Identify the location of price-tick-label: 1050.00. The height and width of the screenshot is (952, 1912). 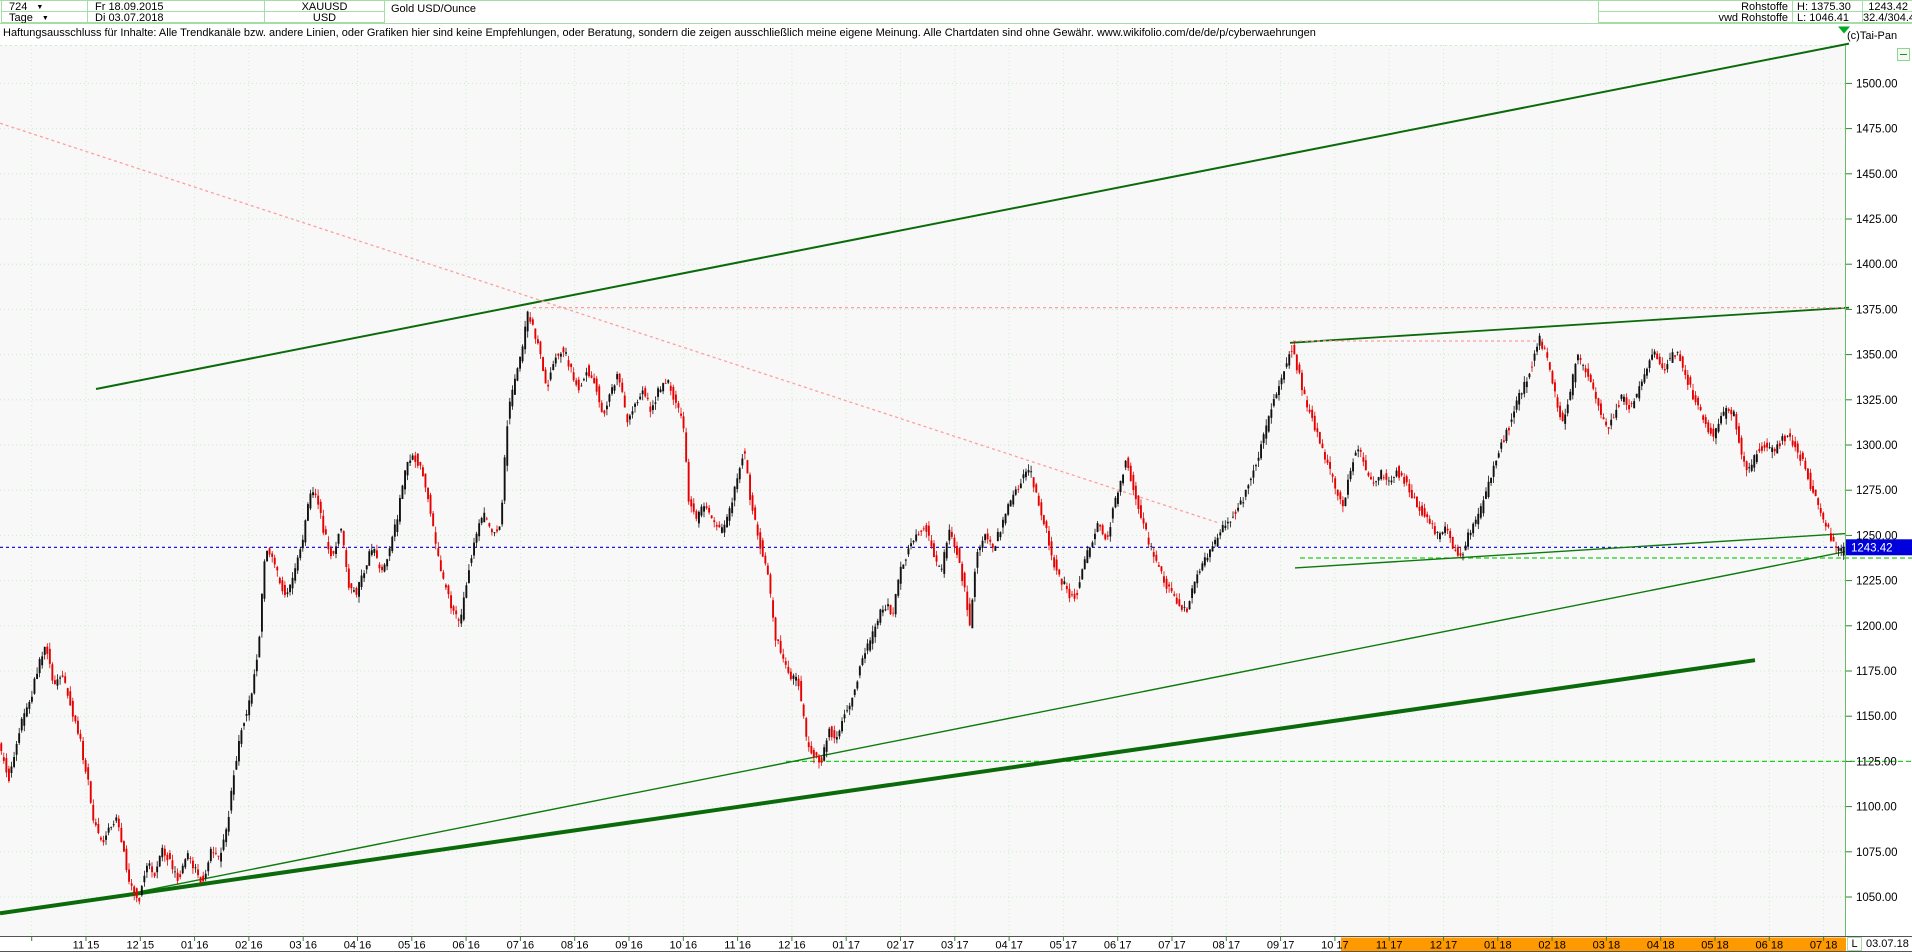
(1877, 898).